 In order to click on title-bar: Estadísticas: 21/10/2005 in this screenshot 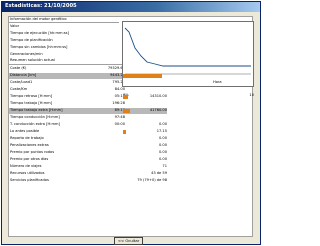, I will do `click(131, 7)`.